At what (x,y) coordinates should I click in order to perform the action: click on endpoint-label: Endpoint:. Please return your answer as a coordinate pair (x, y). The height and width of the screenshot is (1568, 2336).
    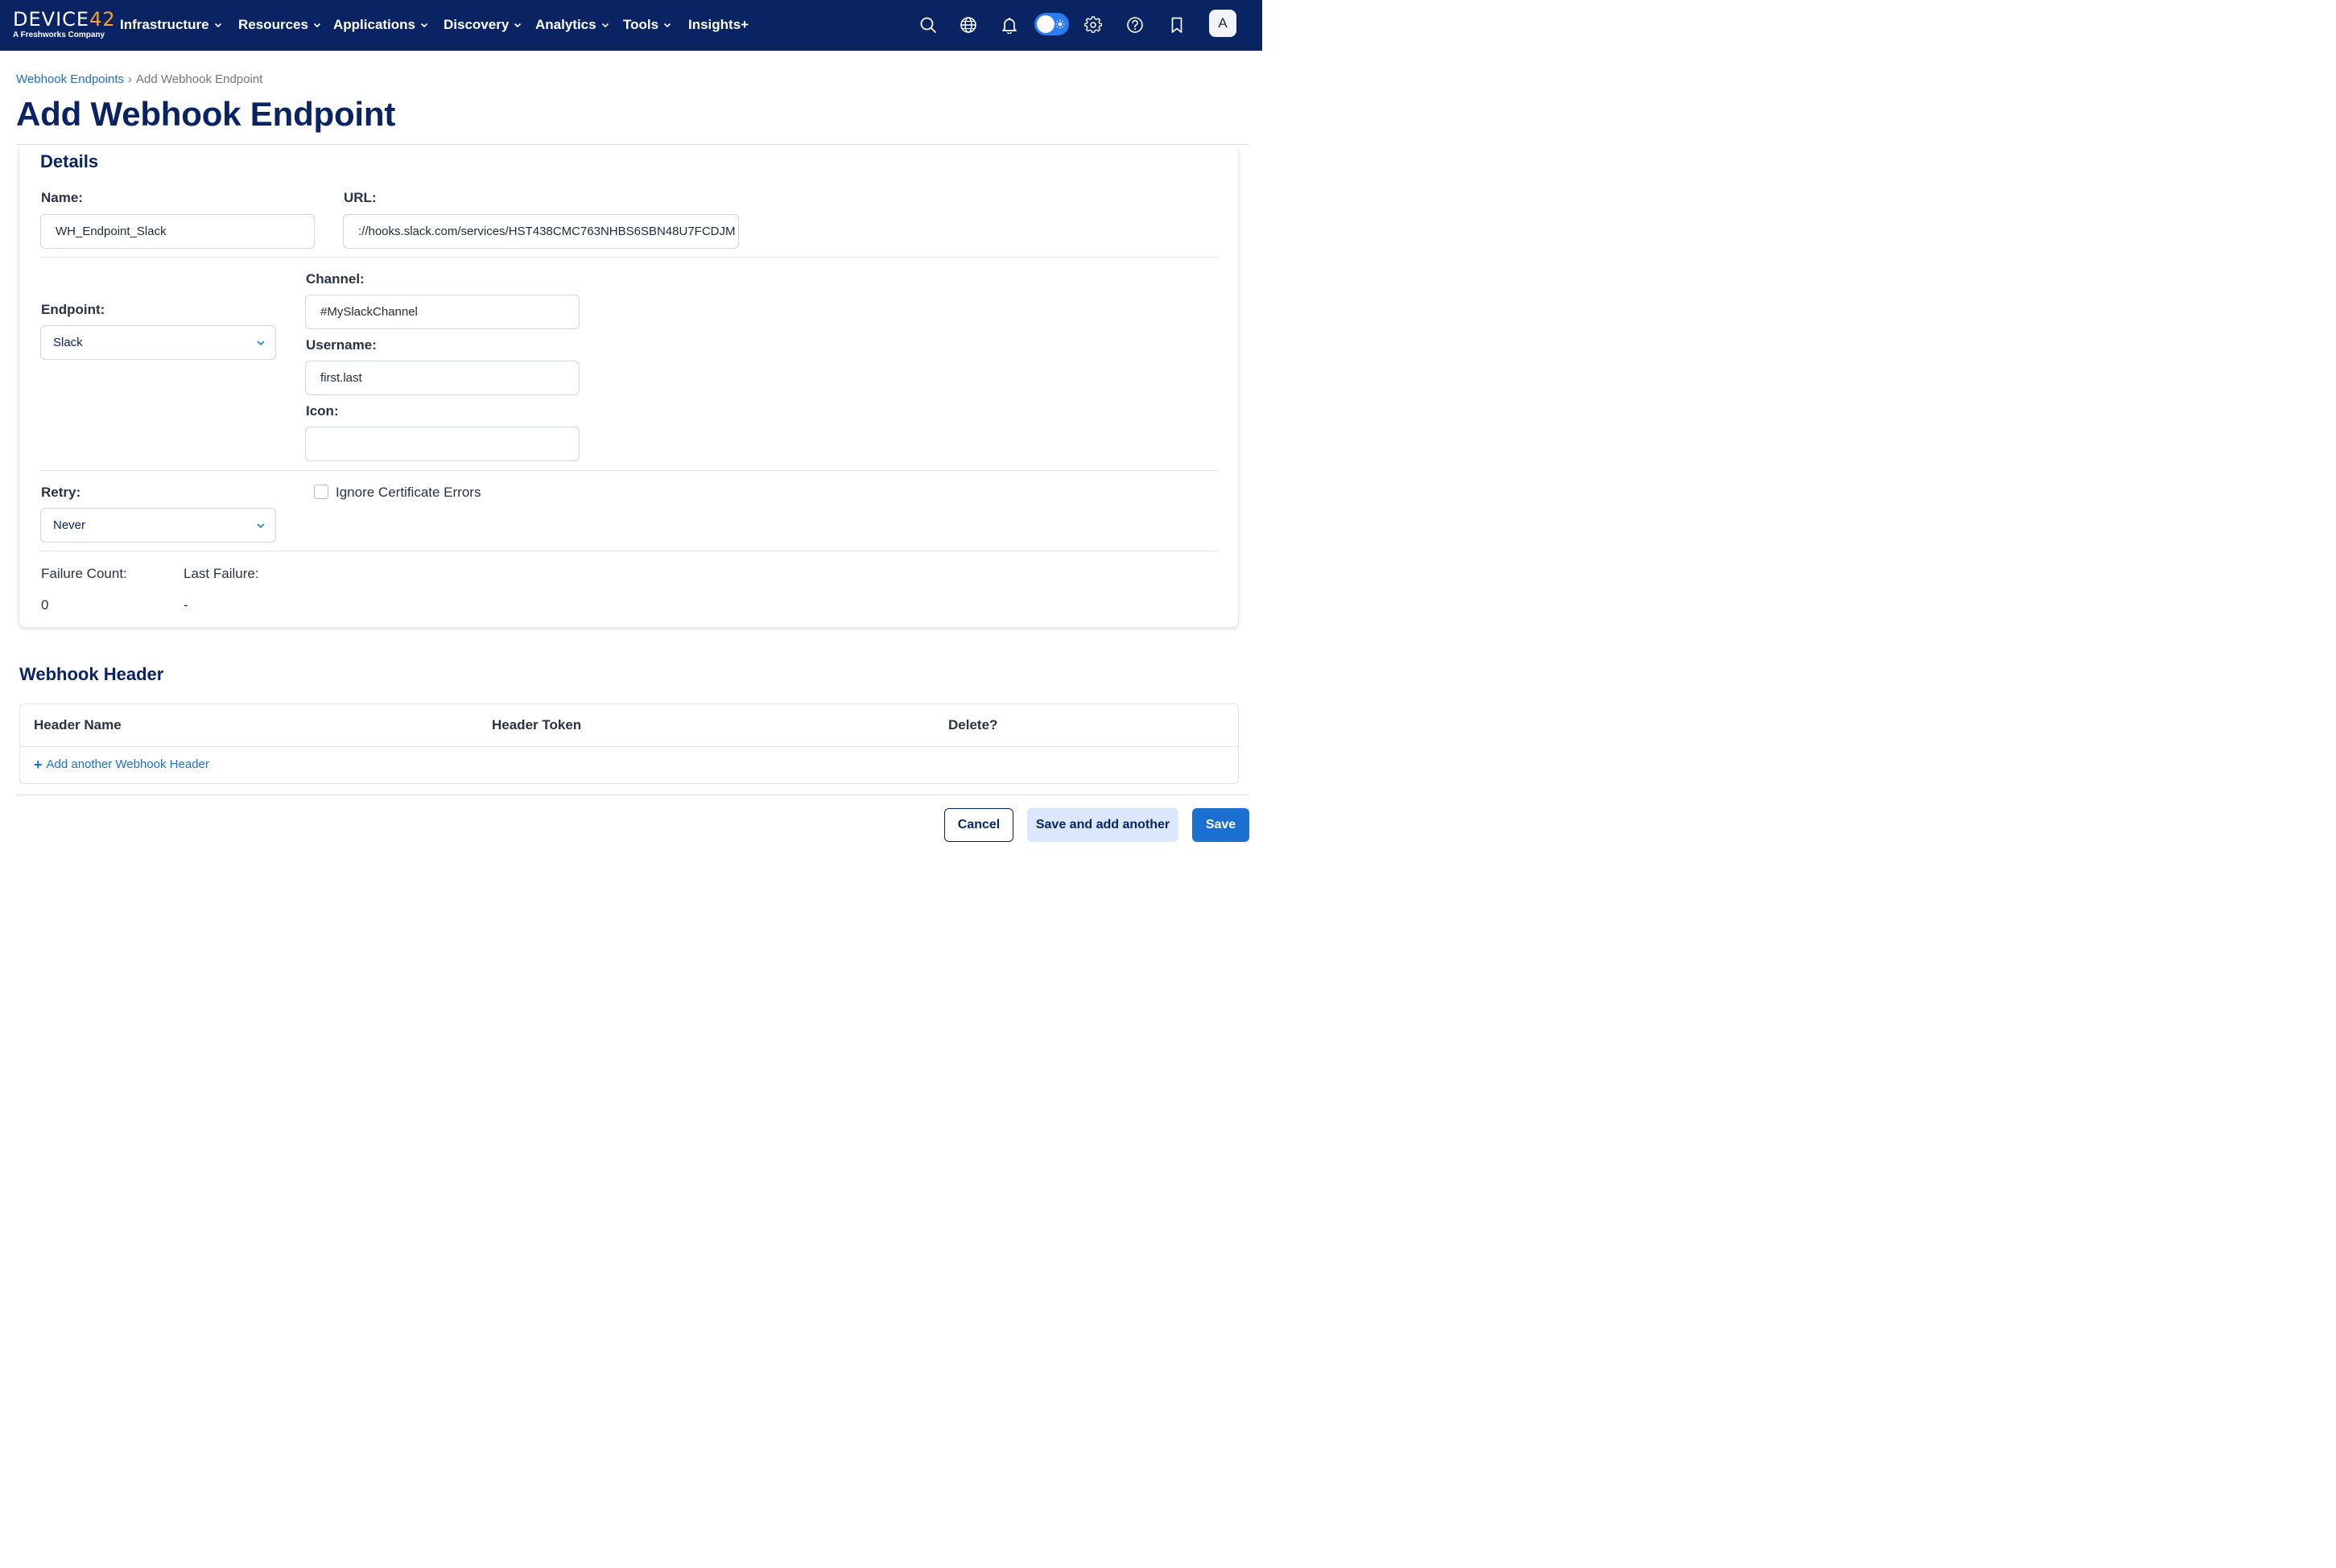
    Looking at the image, I should click on (73, 310).